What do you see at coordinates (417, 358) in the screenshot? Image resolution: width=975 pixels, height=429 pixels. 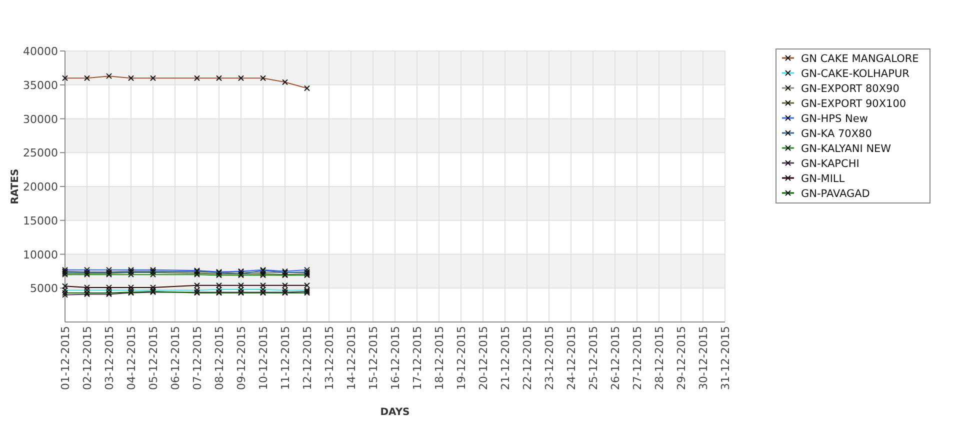 I see `x-tick-label: 17-12-2015` at bounding box center [417, 358].